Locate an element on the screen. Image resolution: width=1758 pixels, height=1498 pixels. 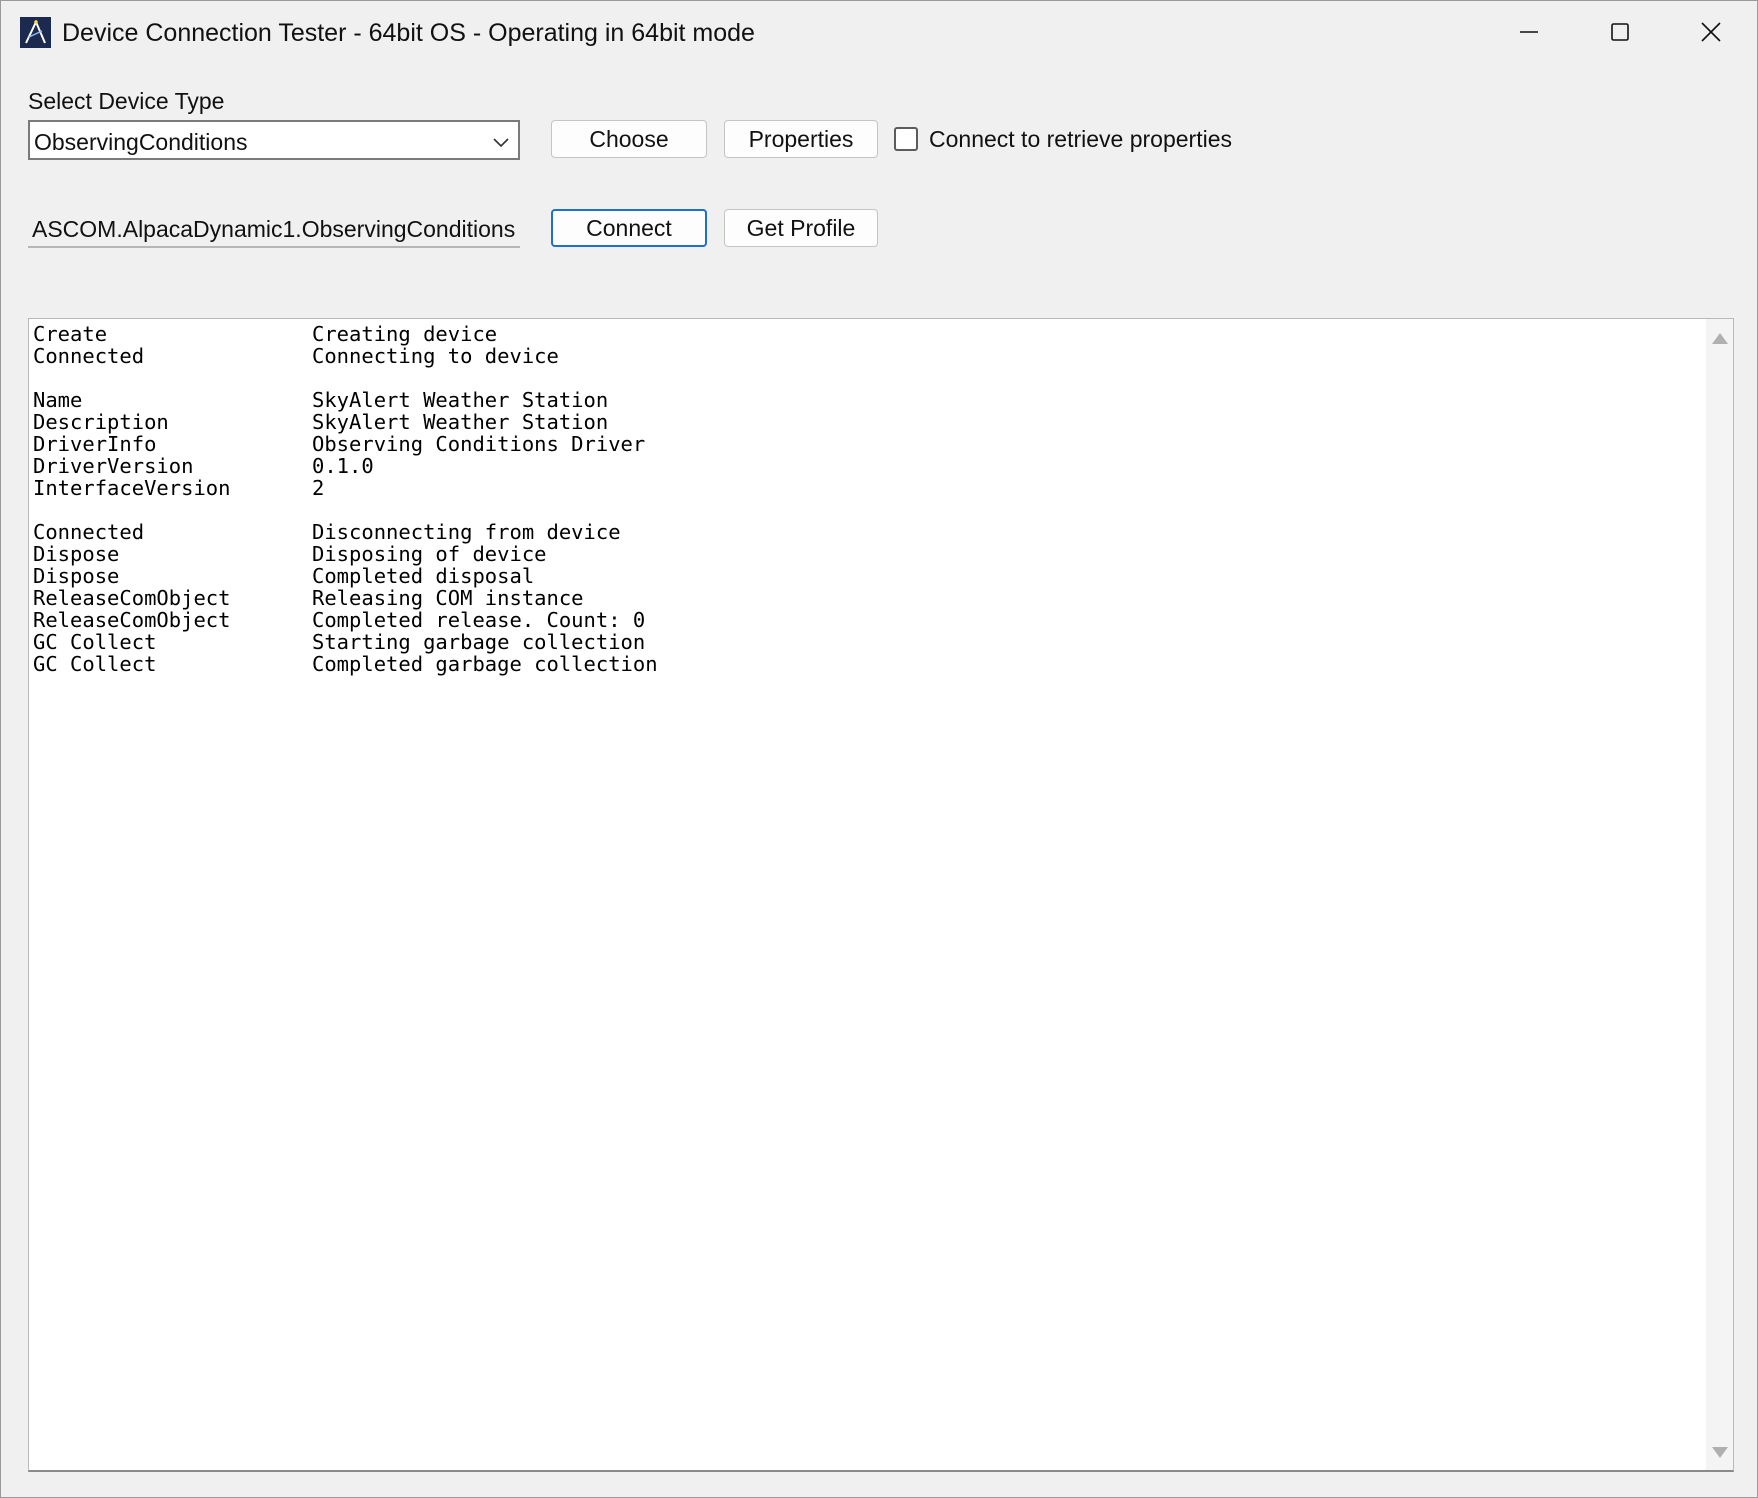
log-value: Completed disposal is located at coordinates (423, 576).